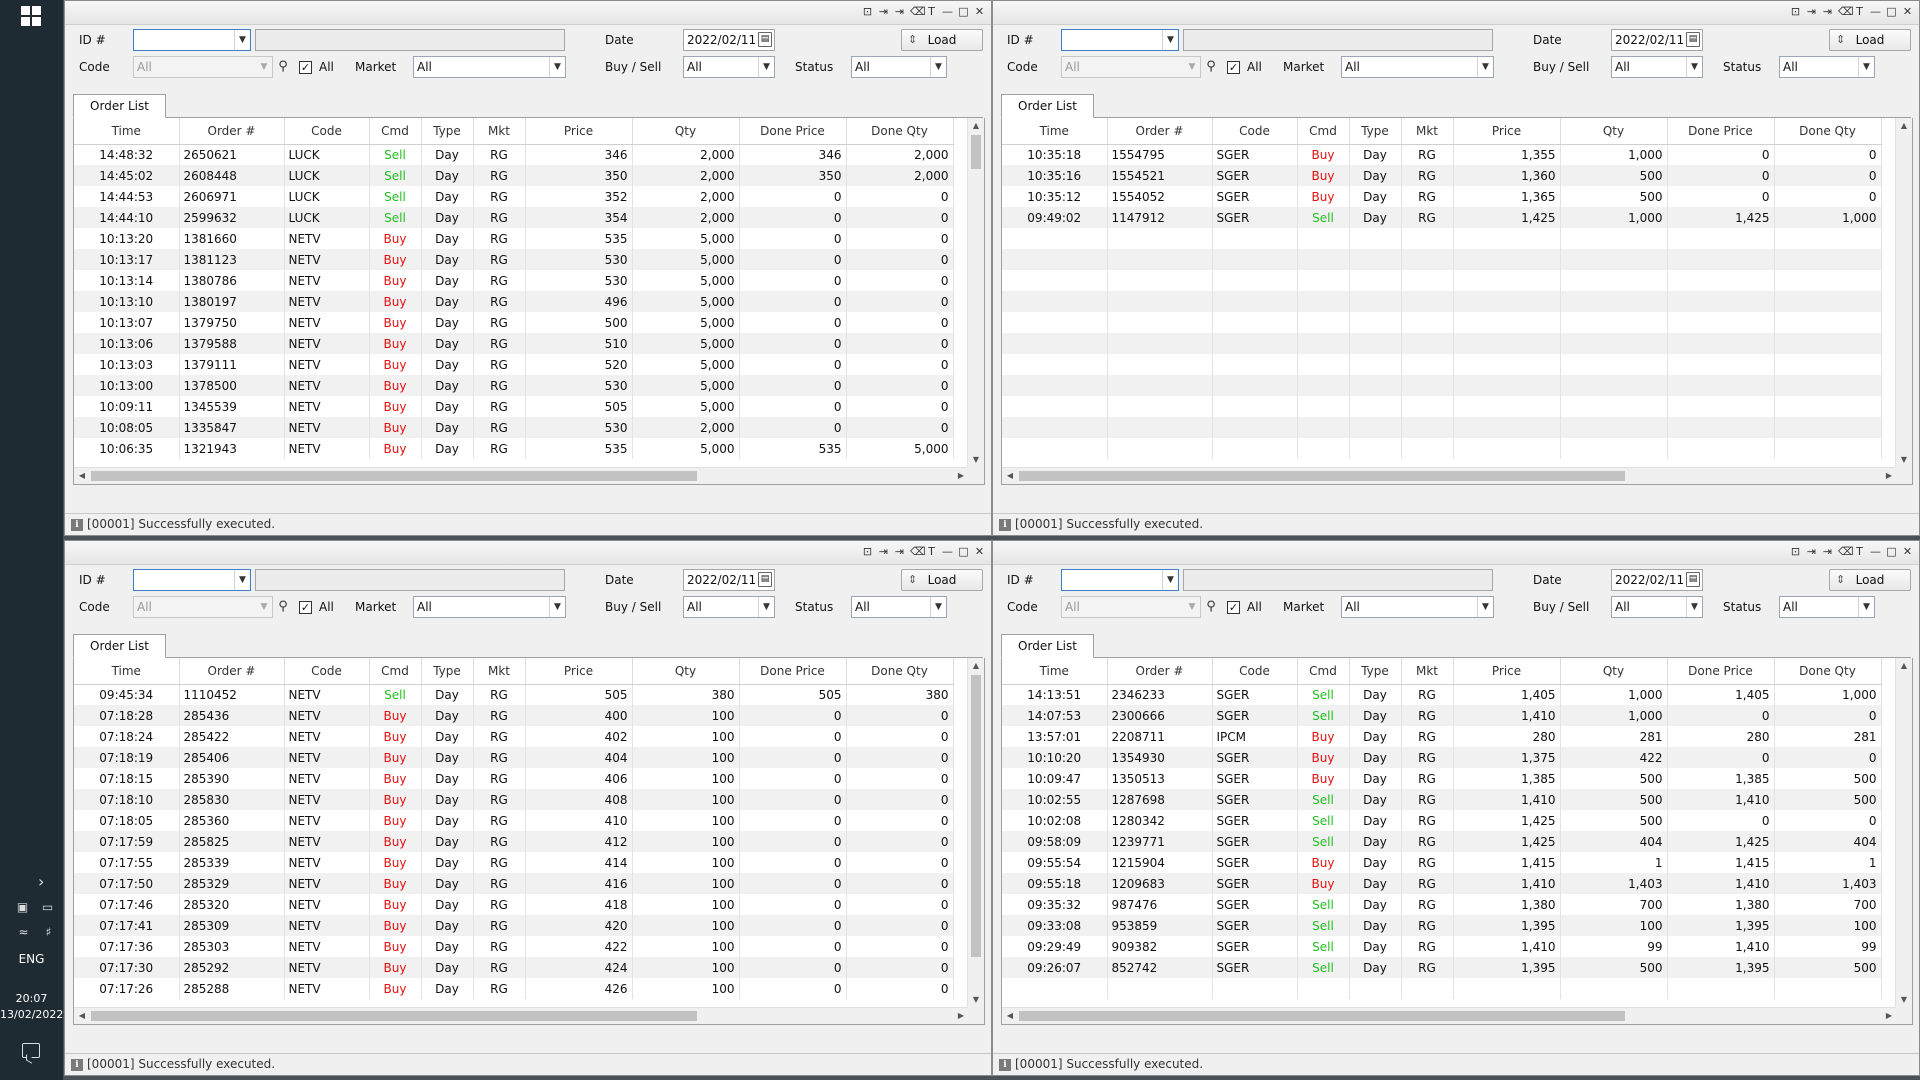 The image size is (1920, 1080). I want to click on table-row: 07:17:36 285303 NETV Buy Day RG 422 100 0 0, so click(514, 946).